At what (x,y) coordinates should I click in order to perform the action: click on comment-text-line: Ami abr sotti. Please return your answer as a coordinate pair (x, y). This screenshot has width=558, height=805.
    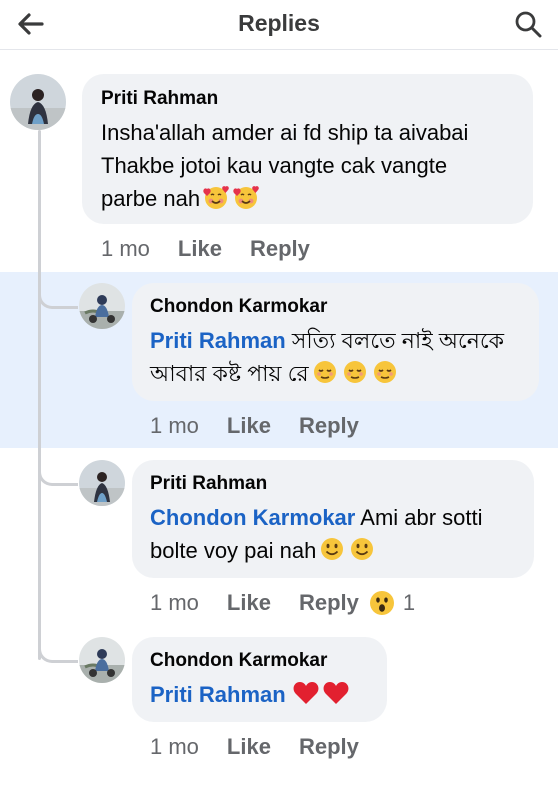
    Looking at the image, I should click on (421, 517).